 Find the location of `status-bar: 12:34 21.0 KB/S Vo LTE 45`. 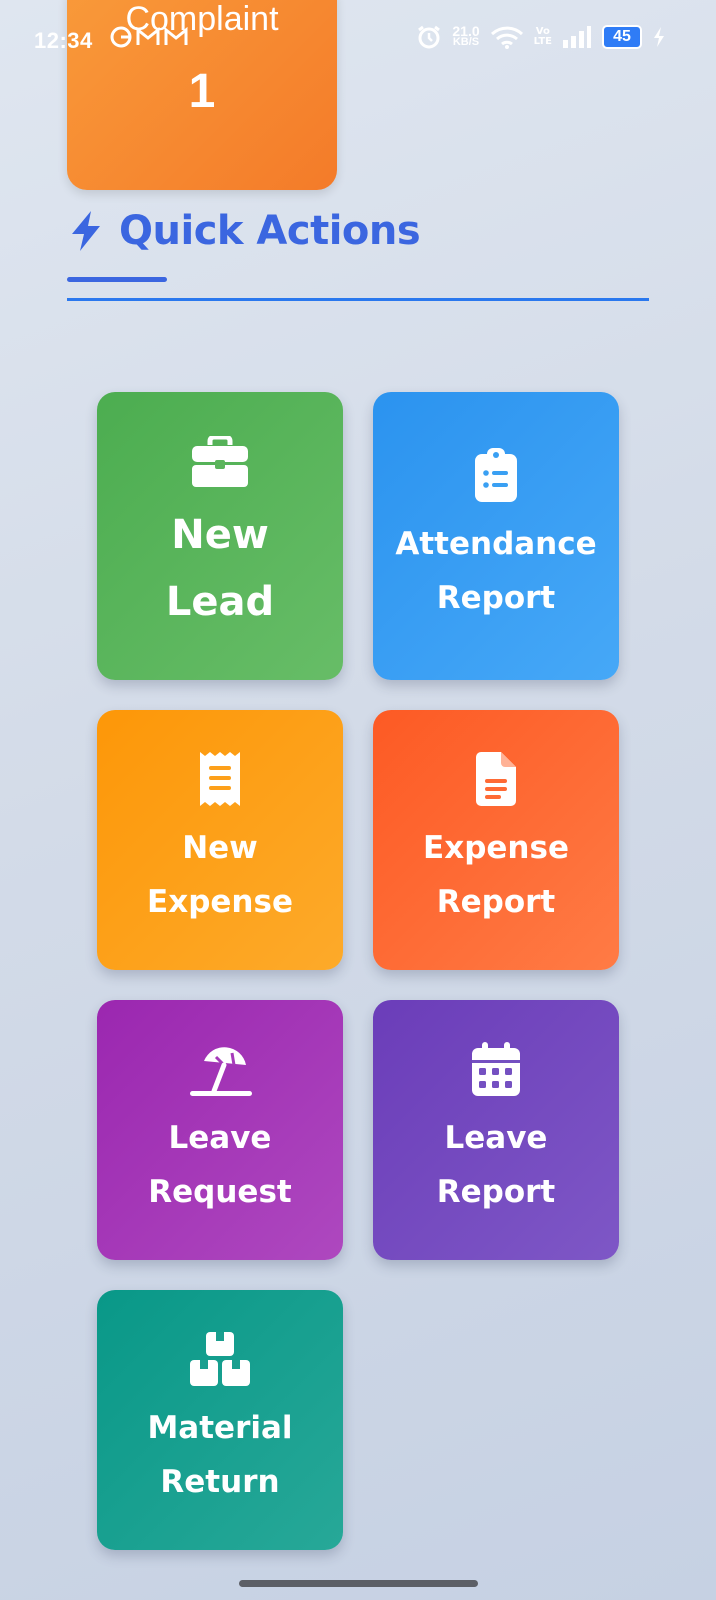

status-bar: 12:34 21.0 KB/S Vo LTE 45 is located at coordinates (358, 42).